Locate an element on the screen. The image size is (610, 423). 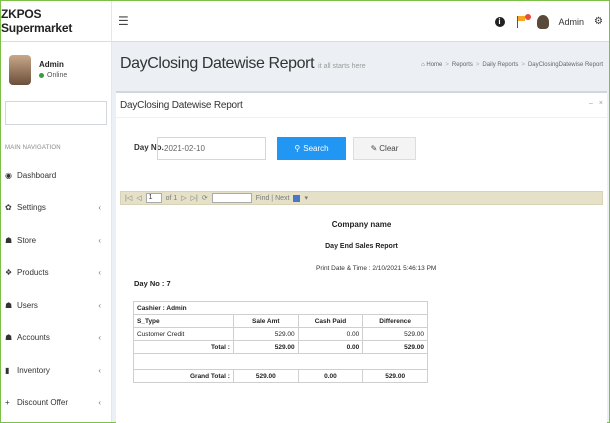
sidebar-item-label: Dashboard is located at coordinates (37, 175).